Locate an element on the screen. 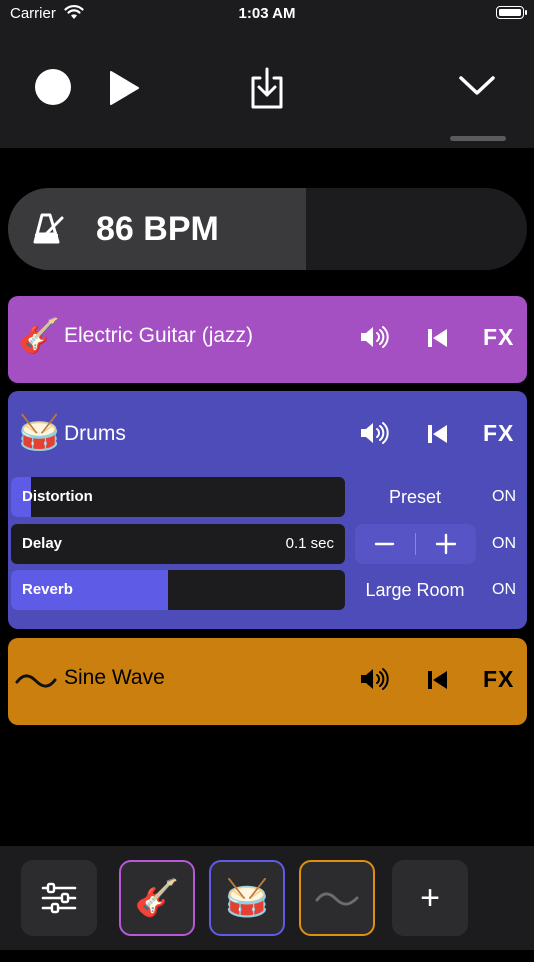 The width and height of the screenshot is (534, 962). tempo-label: 86 BPM is located at coordinates (157, 229).